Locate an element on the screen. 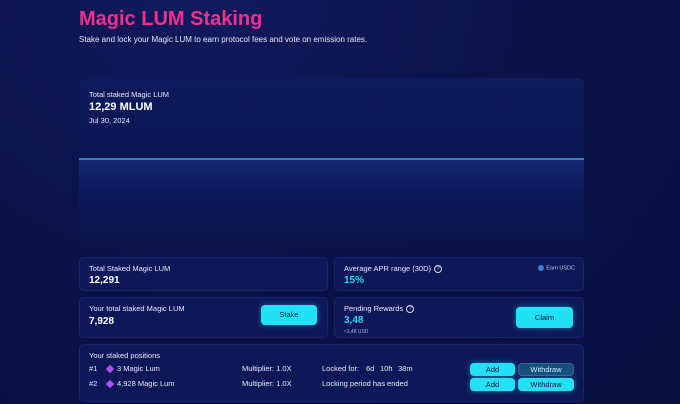 This screenshot has width=680, height=404. chart-date: Jul 30, 2024 is located at coordinates (109, 120).